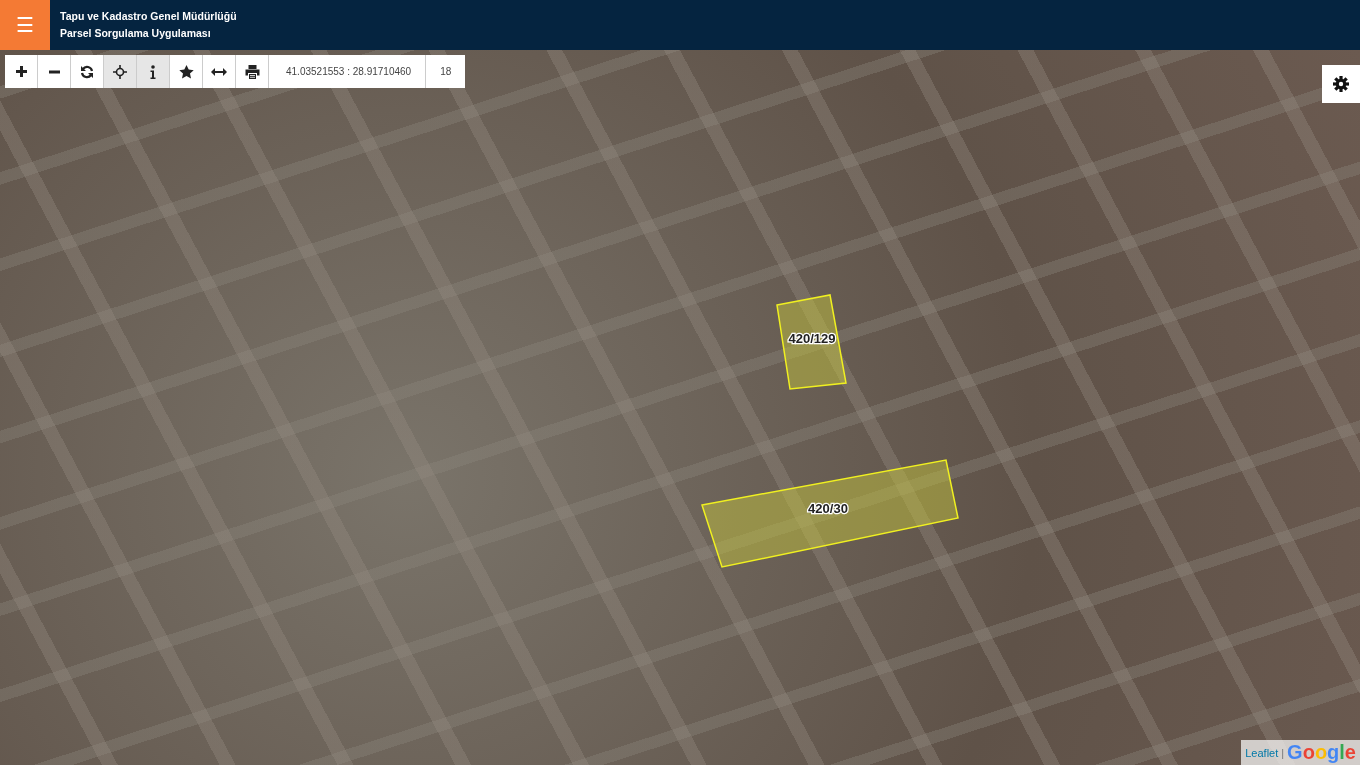 This screenshot has width=1360, height=765. I want to click on app-subtitle: Parsel Sorgulama Uygulaması, so click(136, 33).